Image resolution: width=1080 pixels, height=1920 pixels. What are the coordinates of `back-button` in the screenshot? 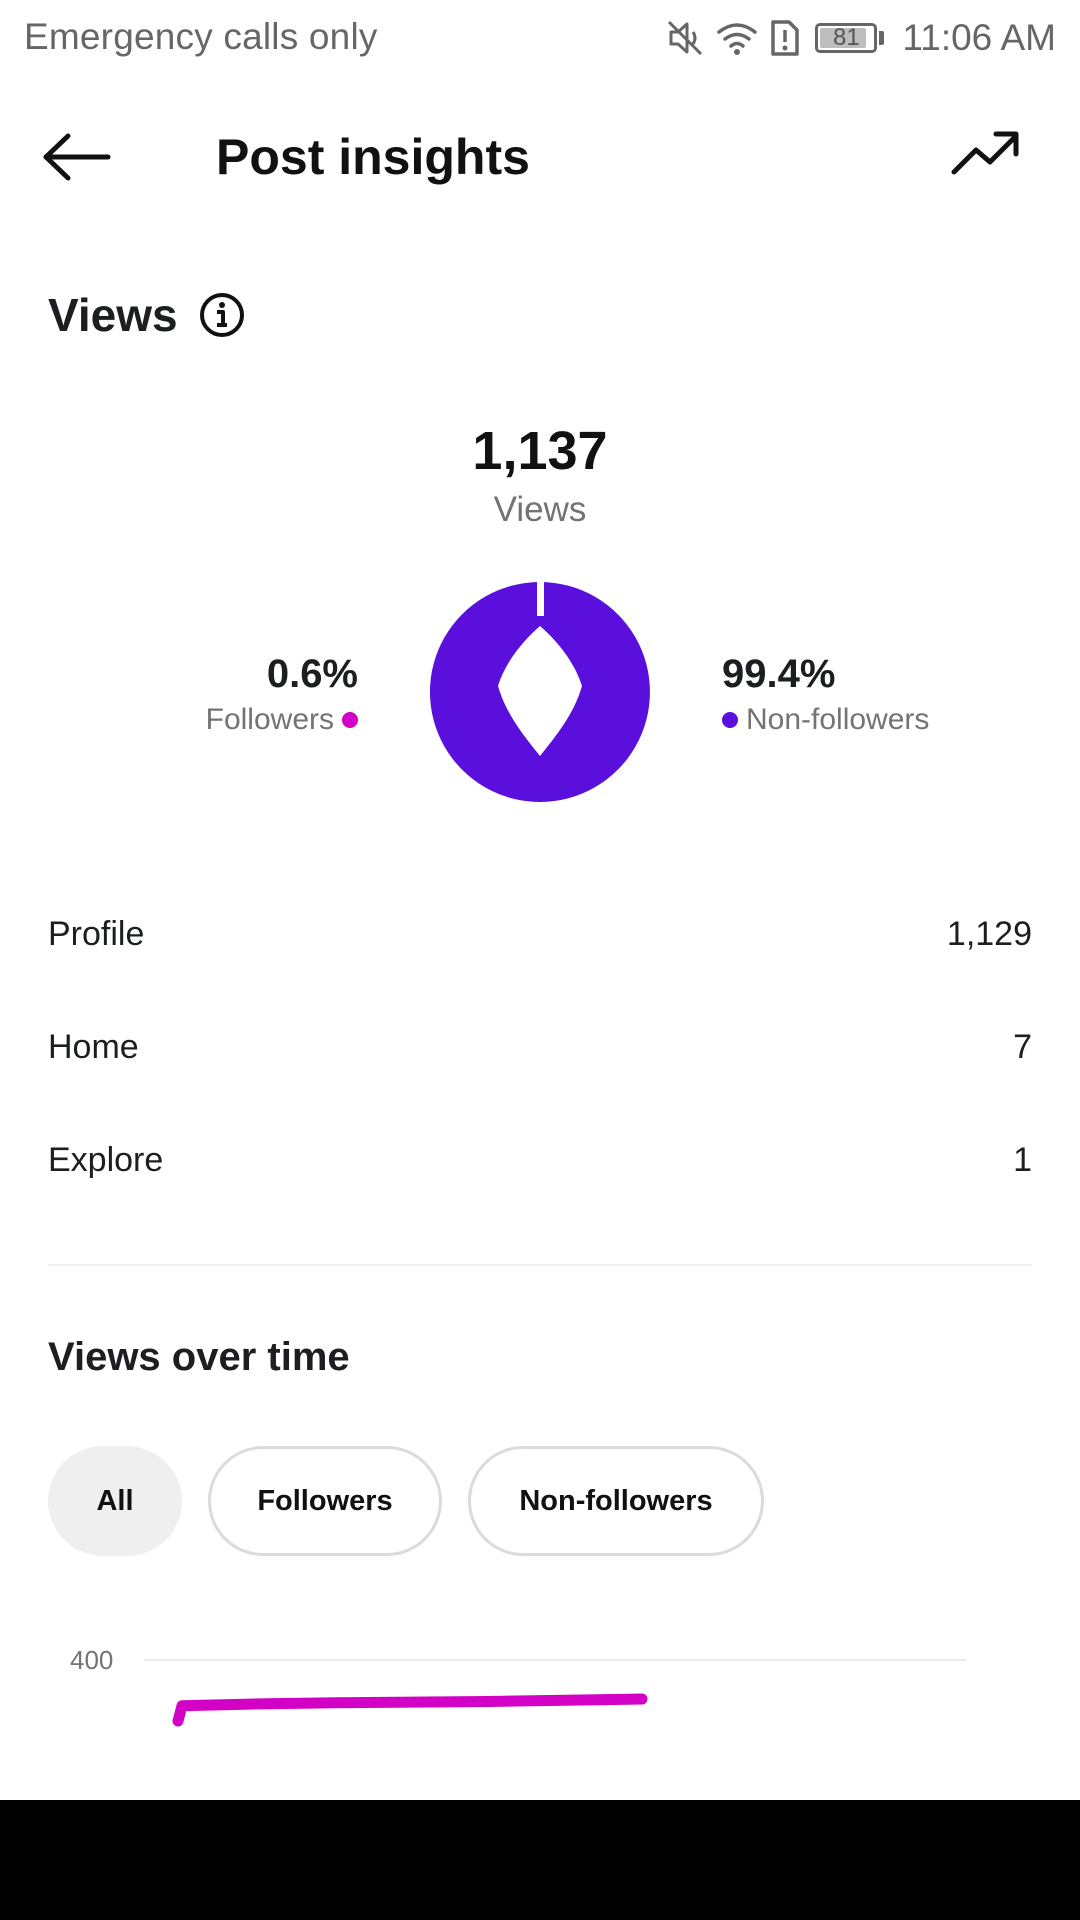 It's located at (85, 157).